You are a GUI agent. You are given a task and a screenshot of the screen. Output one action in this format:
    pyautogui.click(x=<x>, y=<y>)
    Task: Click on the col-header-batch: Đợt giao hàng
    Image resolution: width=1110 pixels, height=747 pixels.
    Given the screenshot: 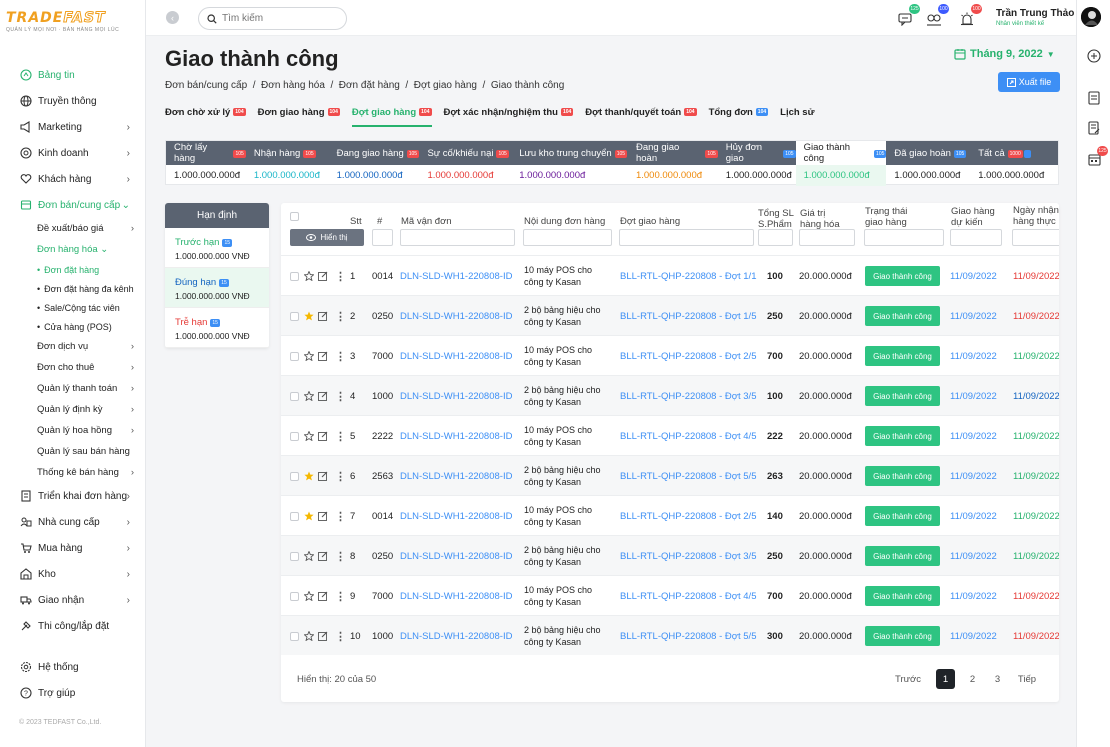 What is the action you would take?
    pyautogui.click(x=650, y=221)
    